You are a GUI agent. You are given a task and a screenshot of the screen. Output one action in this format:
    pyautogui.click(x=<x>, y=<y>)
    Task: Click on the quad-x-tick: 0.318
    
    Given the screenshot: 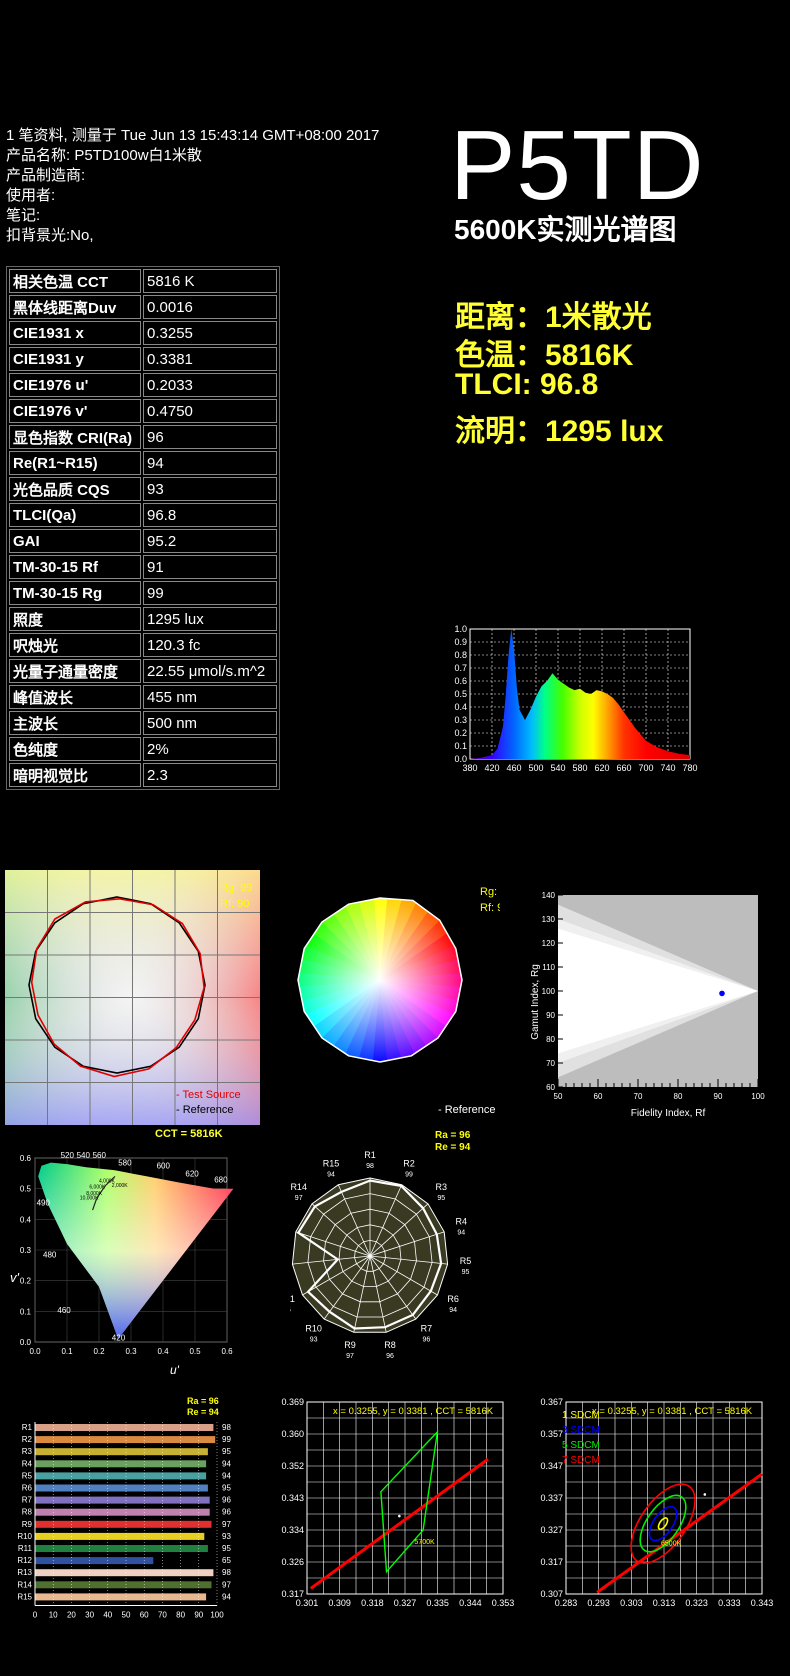 What is the action you would take?
    pyautogui.click(x=372, y=1603)
    